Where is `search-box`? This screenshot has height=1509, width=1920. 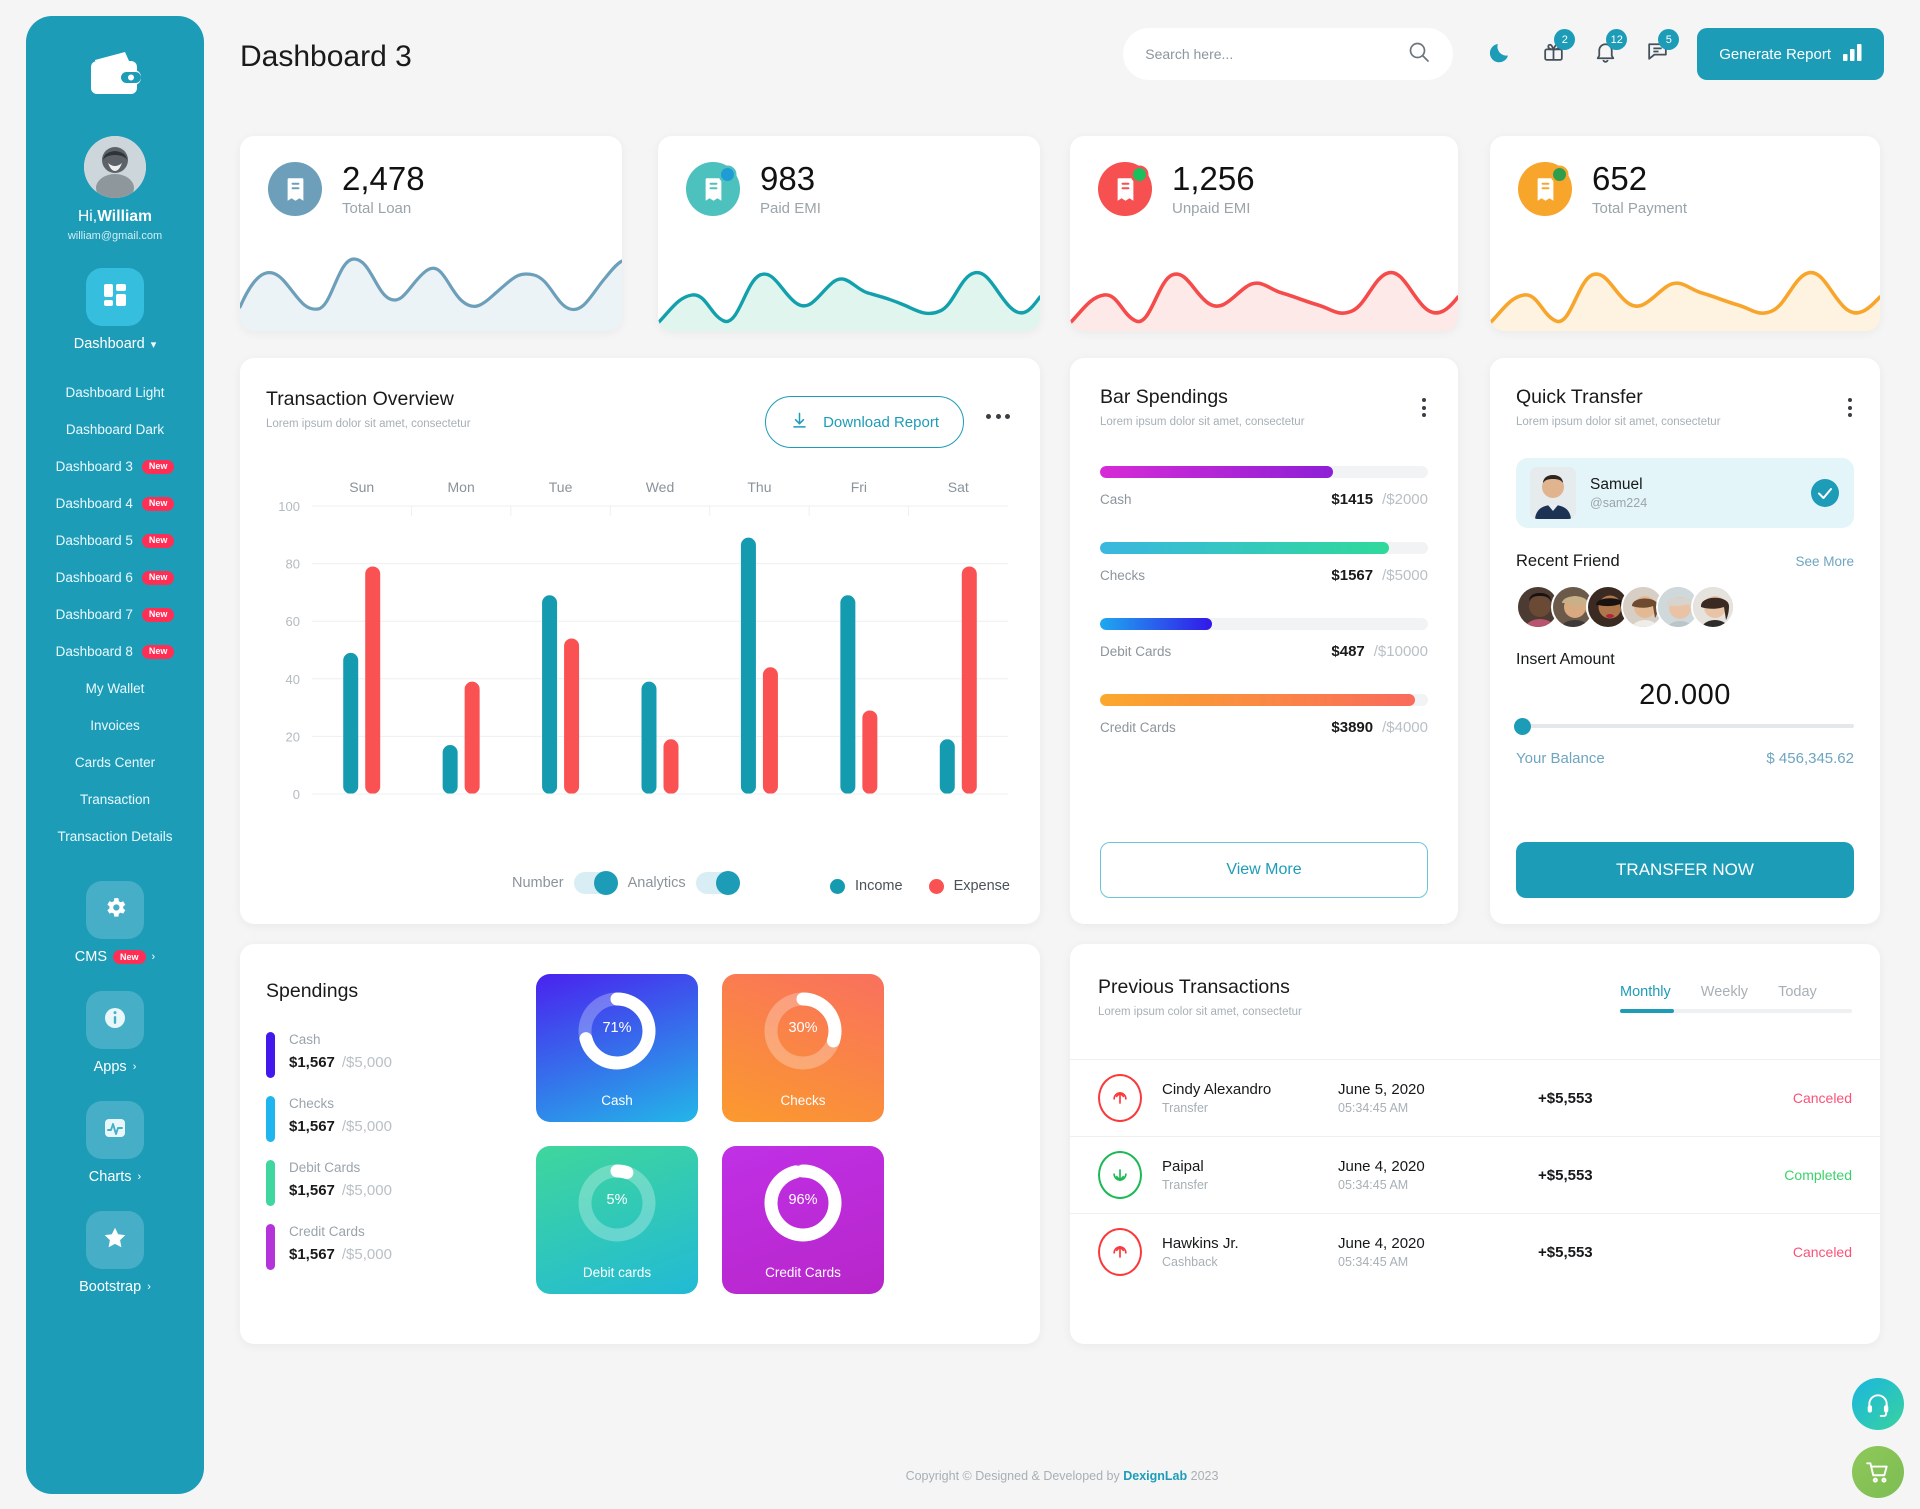
search-box is located at coordinates (1288, 54).